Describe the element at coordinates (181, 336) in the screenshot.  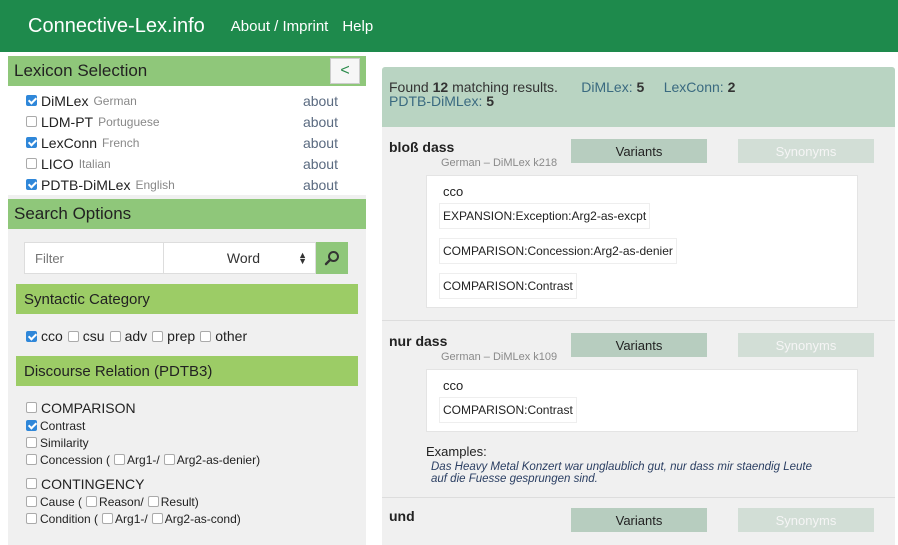
I see `category-label-prep: prep` at that location.